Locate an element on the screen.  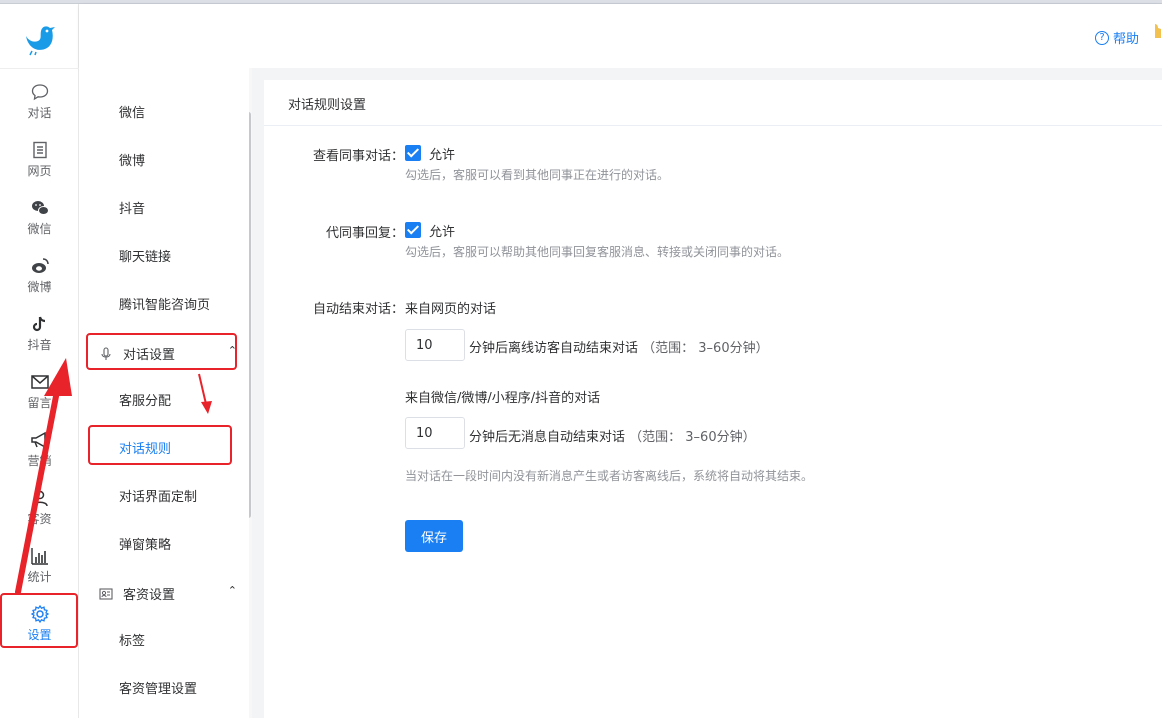
view-colleague-option: 允许 is located at coordinates (442, 153).